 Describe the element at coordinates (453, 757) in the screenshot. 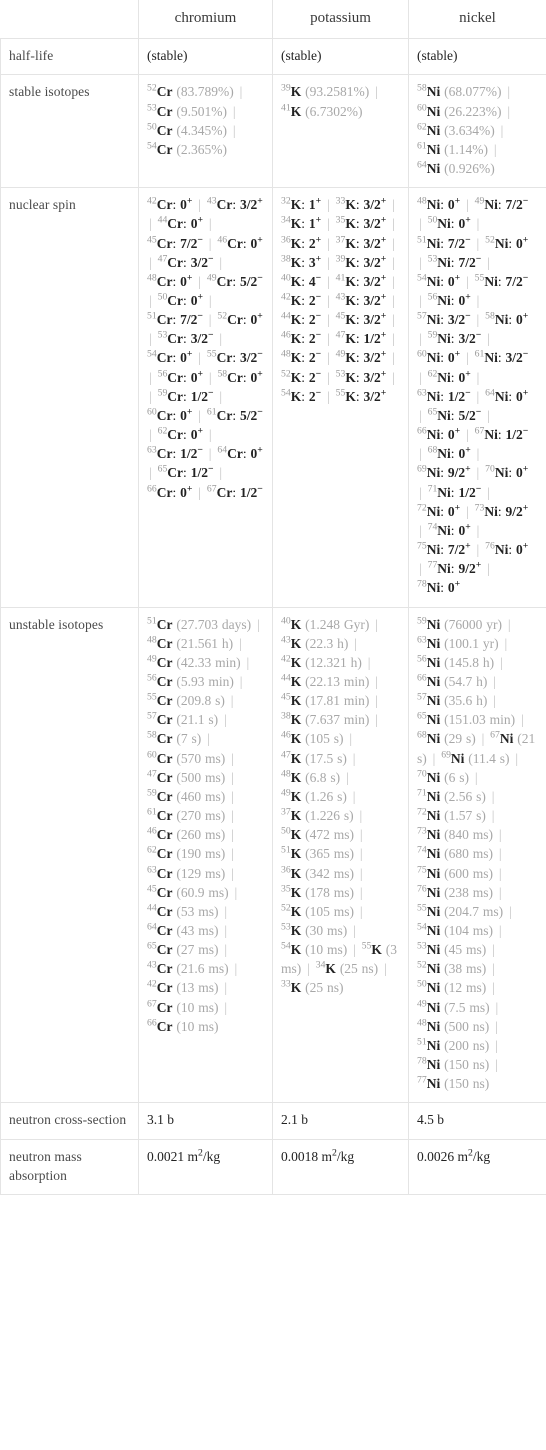

I see `isotope-symbol: 69Ni` at that location.